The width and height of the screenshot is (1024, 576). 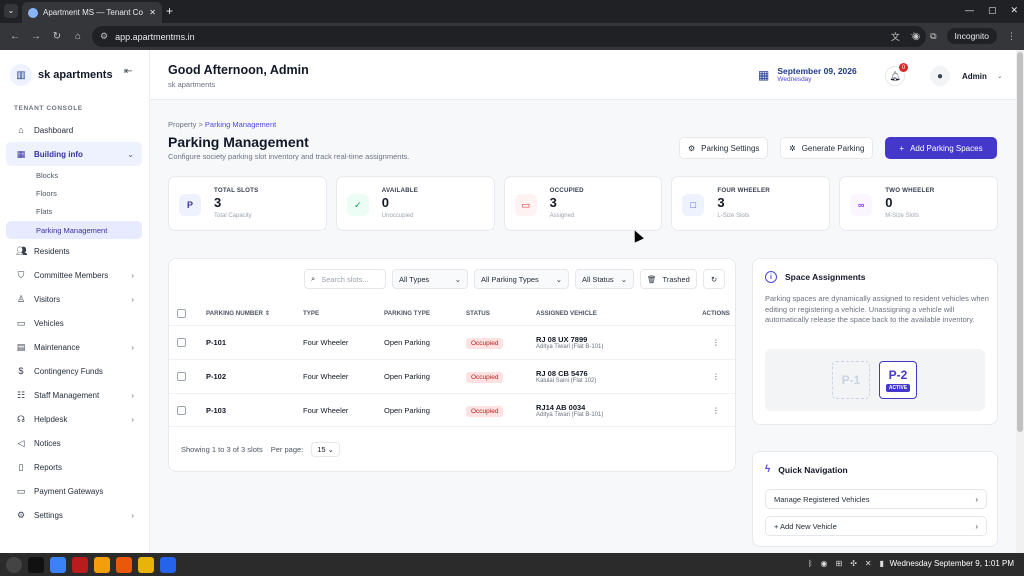 I want to click on add-parking-spaces-button: + Add Parking Spaces, so click(x=941, y=148).